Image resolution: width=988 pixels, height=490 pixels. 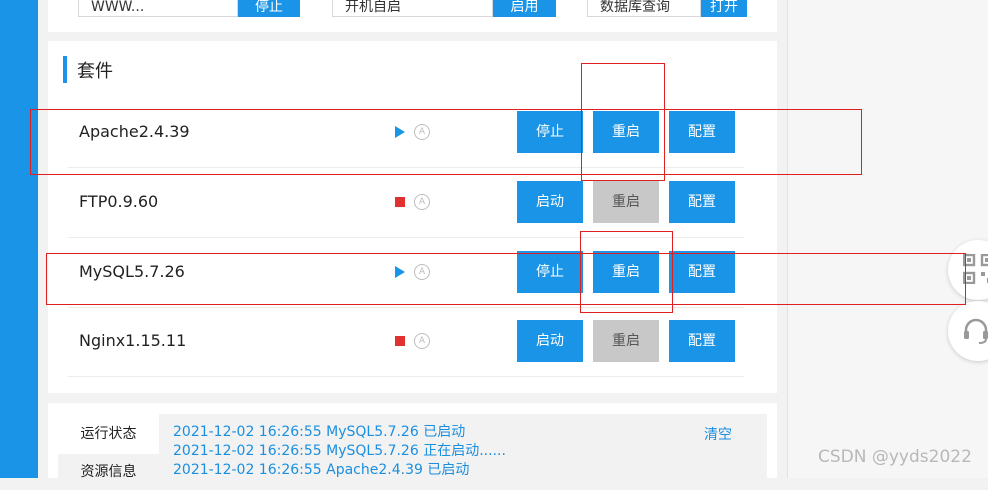 What do you see at coordinates (321, 470) in the screenshot?
I see `log-line: 2021-12-02 16:26:55 Apache2.4.39 已启动` at bounding box center [321, 470].